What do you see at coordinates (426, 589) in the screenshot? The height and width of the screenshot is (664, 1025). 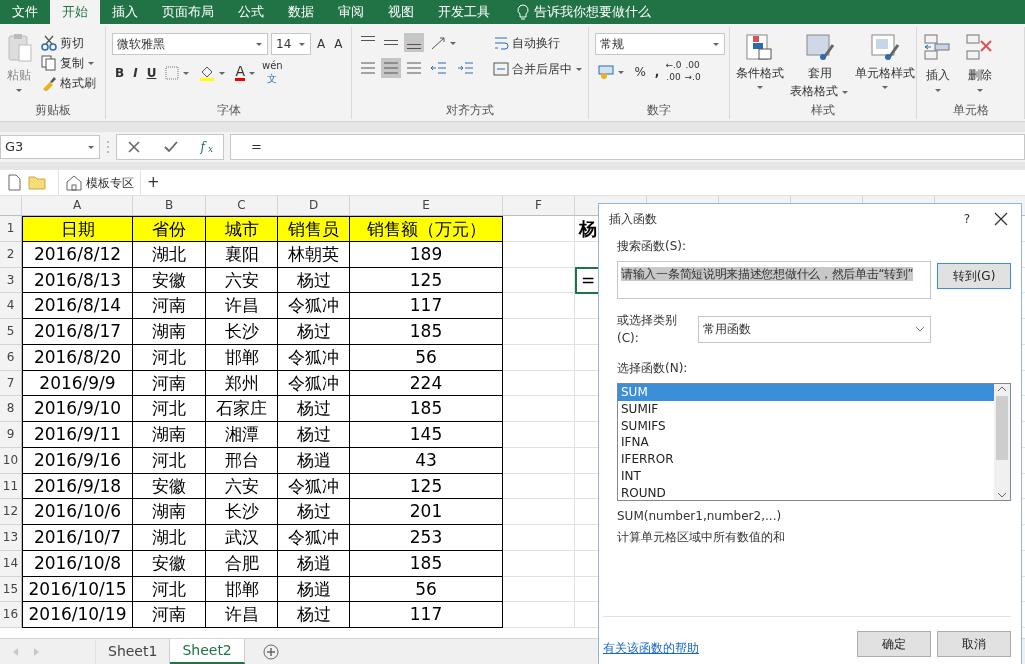 I see `table-cell: 56` at bounding box center [426, 589].